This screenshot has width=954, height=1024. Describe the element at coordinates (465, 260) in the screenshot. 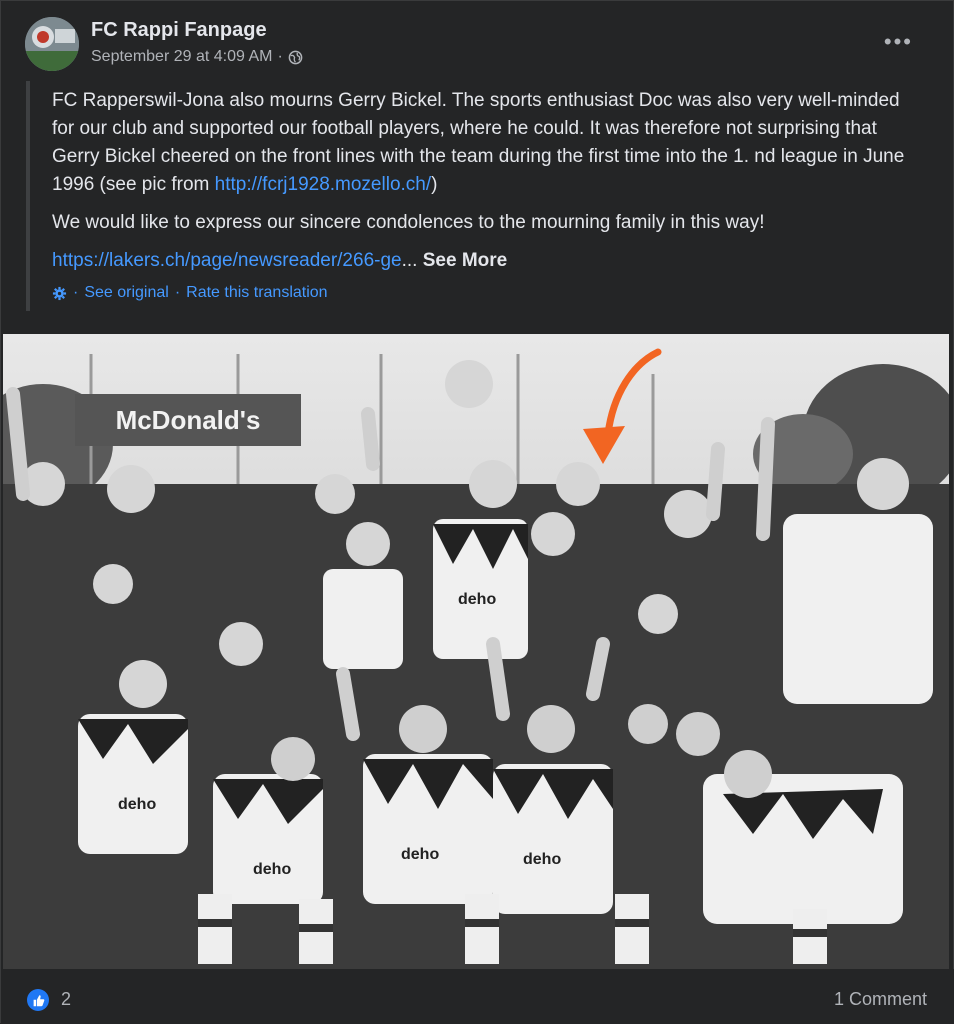

I see `see-more-button: See More` at that location.